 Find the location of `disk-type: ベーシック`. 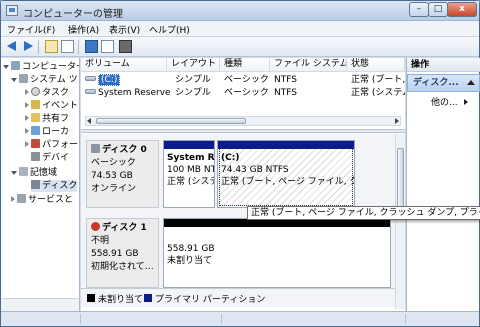

disk-type: ベーシック is located at coordinates (113, 163).